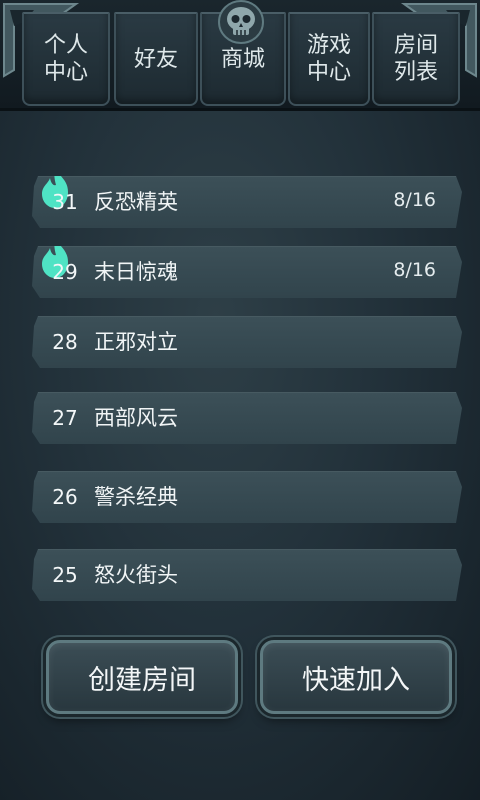 This screenshot has height=800, width=480. Describe the element at coordinates (142, 677) in the screenshot. I see `create-room-button: 创建房间` at that location.